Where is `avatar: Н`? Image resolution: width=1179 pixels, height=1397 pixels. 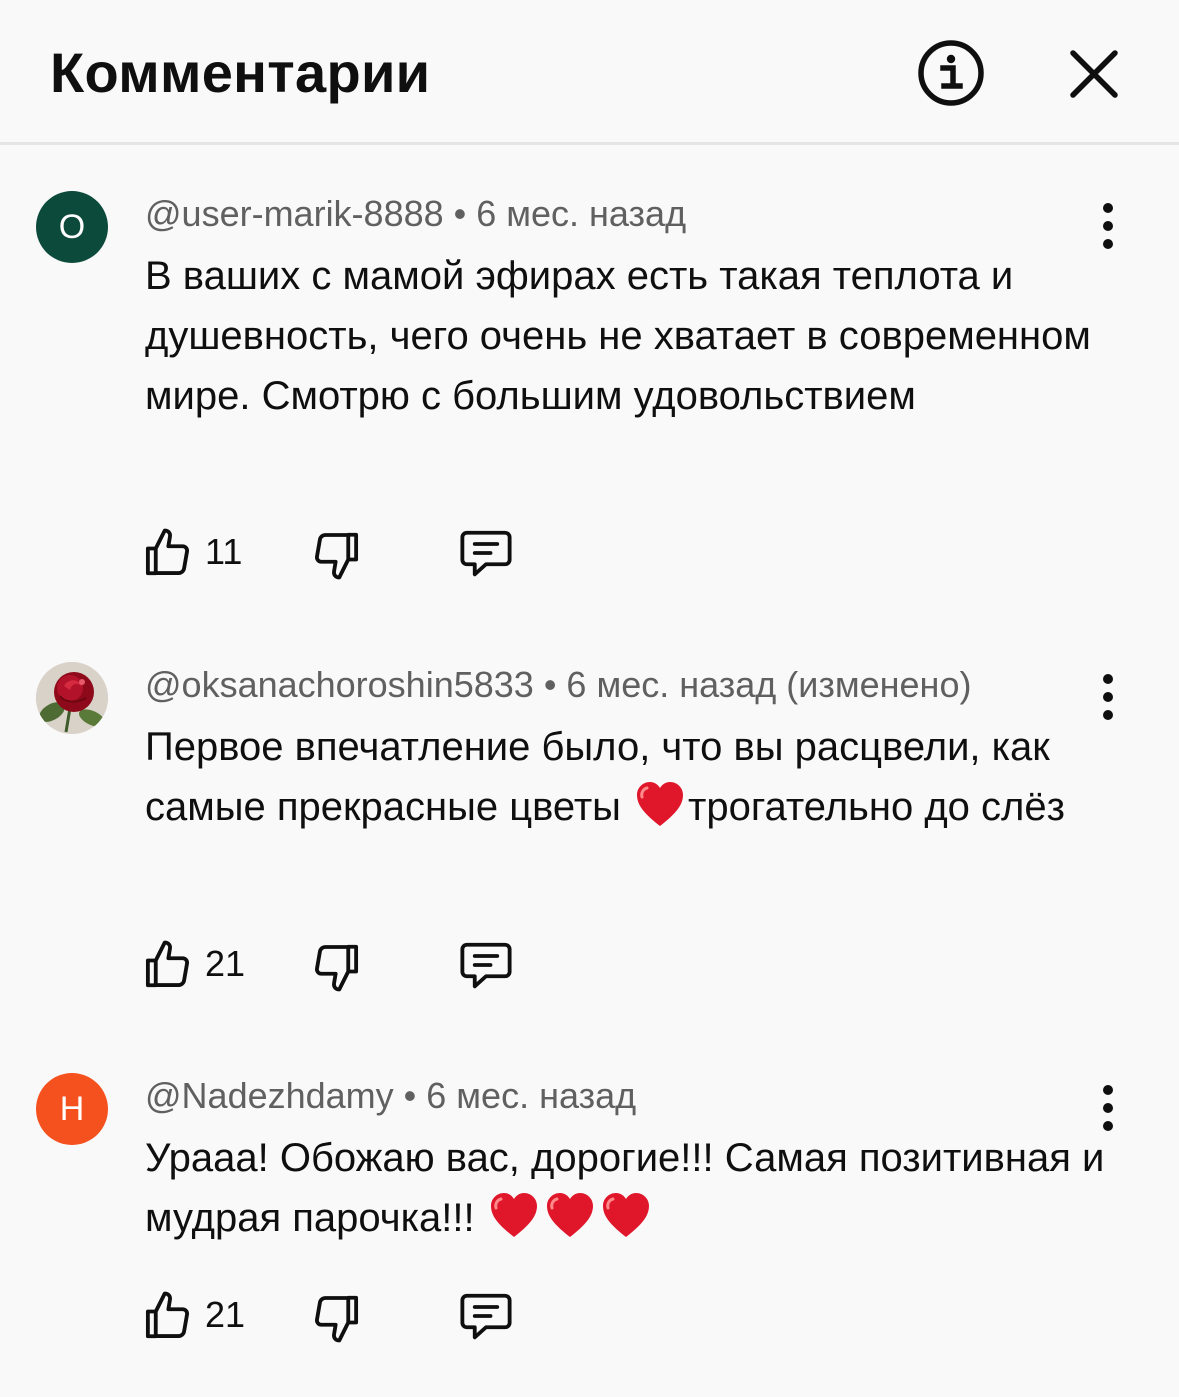
avatar: Н is located at coordinates (72, 1109).